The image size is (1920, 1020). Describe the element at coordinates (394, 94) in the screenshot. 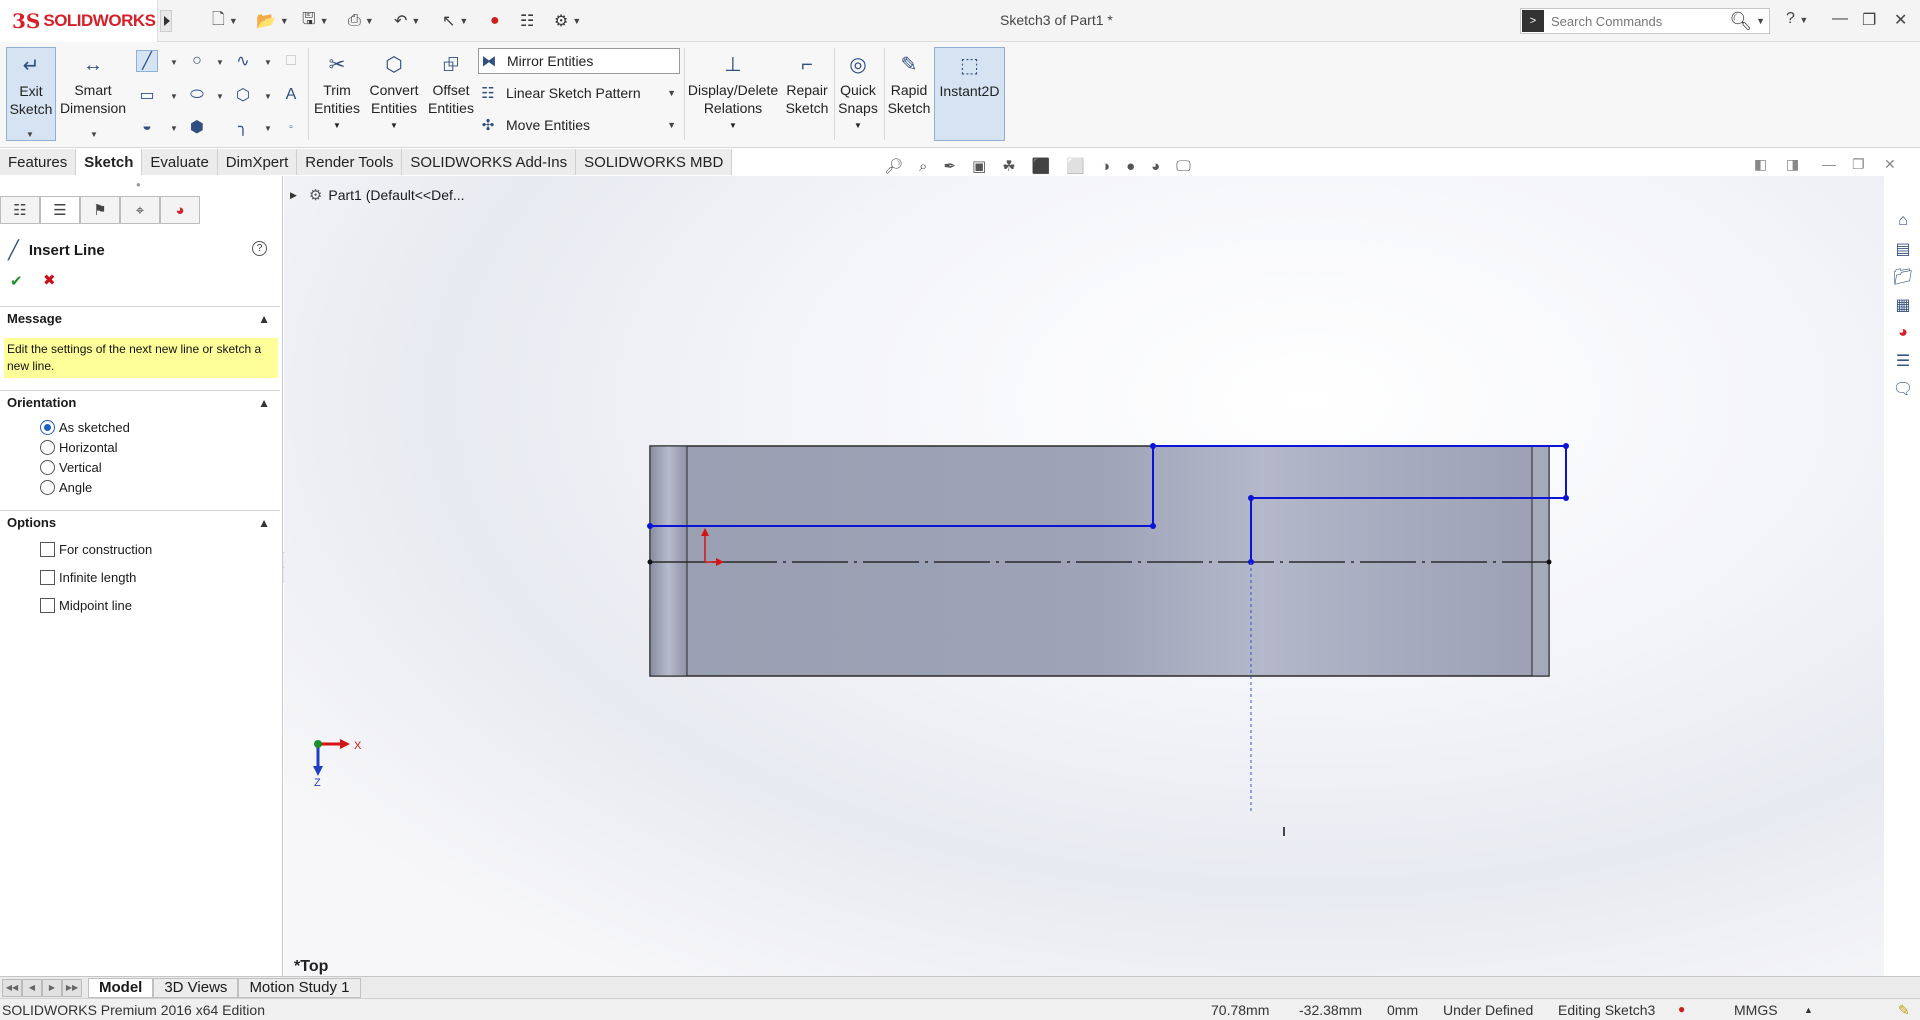

I see `convert-entities-button: ⬡ Convert Entities ▼` at that location.